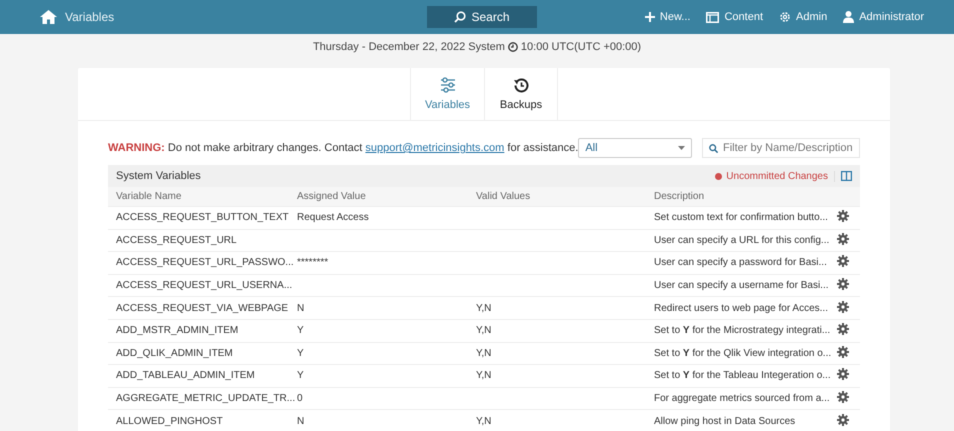  I want to click on sliders-icon, so click(447, 85).